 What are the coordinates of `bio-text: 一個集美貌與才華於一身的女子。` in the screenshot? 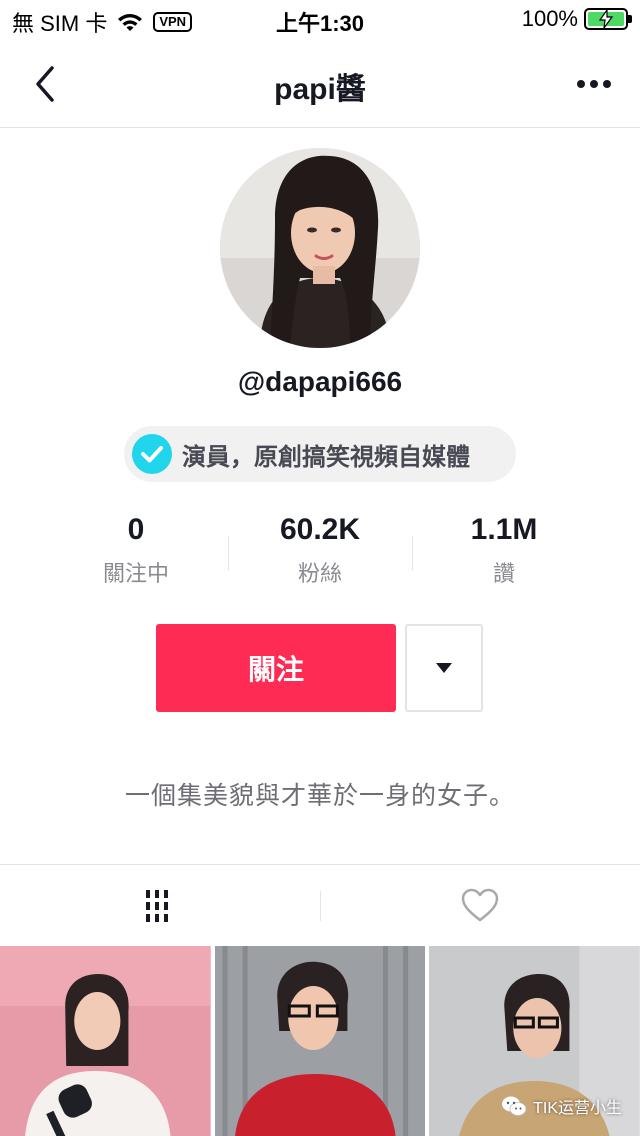 It's located at (319, 796).